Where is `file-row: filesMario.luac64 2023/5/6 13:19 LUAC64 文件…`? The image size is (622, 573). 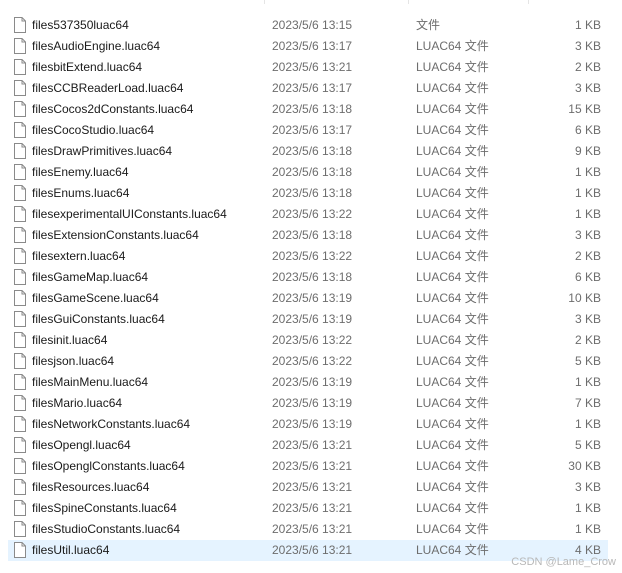
file-row: filesMario.luac64 2023/5/6 13:19 LUAC64 文件… is located at coordinates (308, 403).